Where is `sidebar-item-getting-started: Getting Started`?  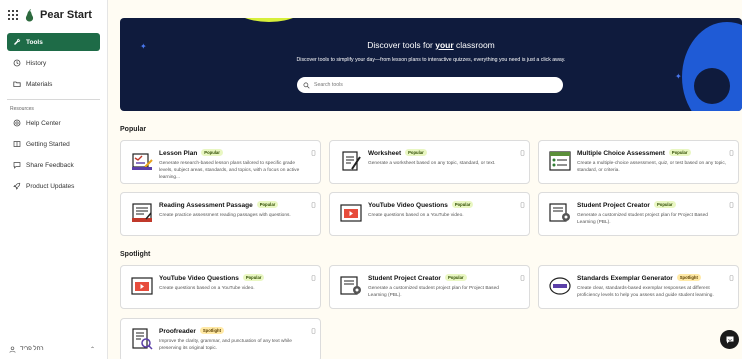
sidebar-item-getting-started: Getting Started is located at coordinates (53, 144).